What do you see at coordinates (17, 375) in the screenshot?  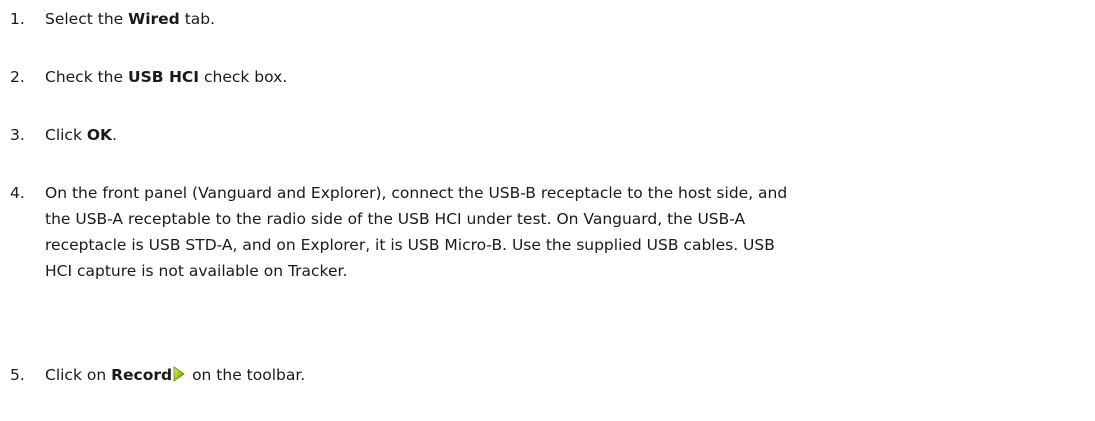 I see `step-number: 5.` at bounding box center [17, 375].